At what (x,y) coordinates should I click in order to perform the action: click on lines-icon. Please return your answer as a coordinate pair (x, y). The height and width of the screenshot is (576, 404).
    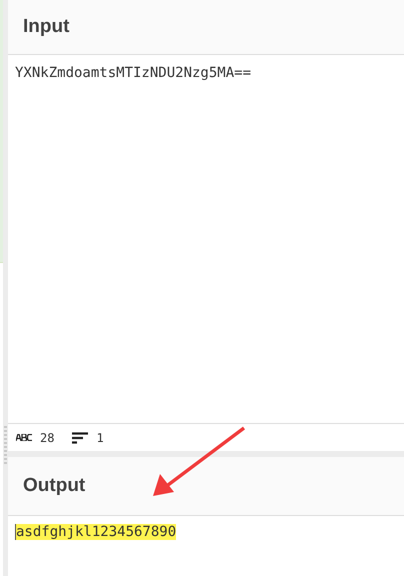
    Looking at the image, I should click on (80, 438).